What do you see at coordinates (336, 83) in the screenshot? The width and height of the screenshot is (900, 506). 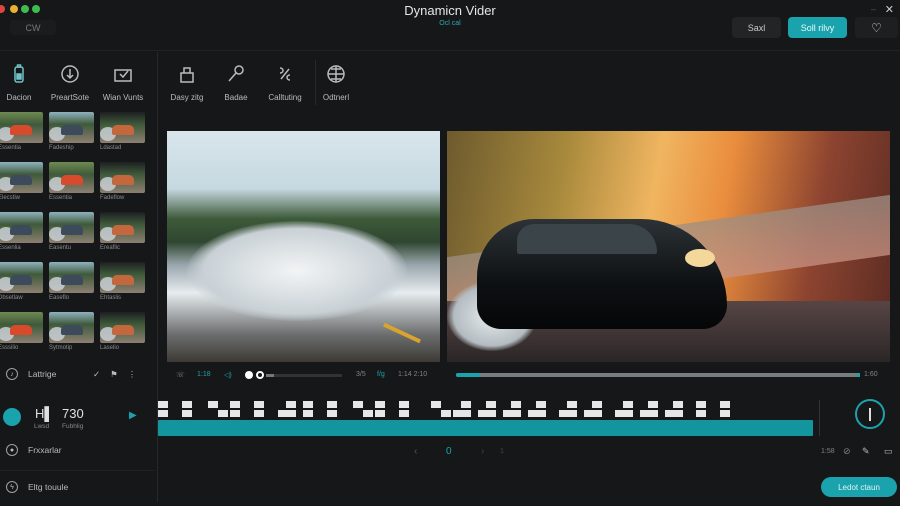 I see `tool-odtnerl: Odtnerl` at bounding box center [336, 83].